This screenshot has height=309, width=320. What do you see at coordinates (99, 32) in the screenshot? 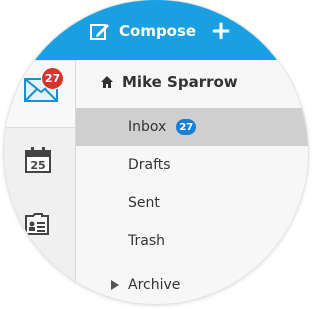
I see `compose-icon` at bounding box center [99, 32].